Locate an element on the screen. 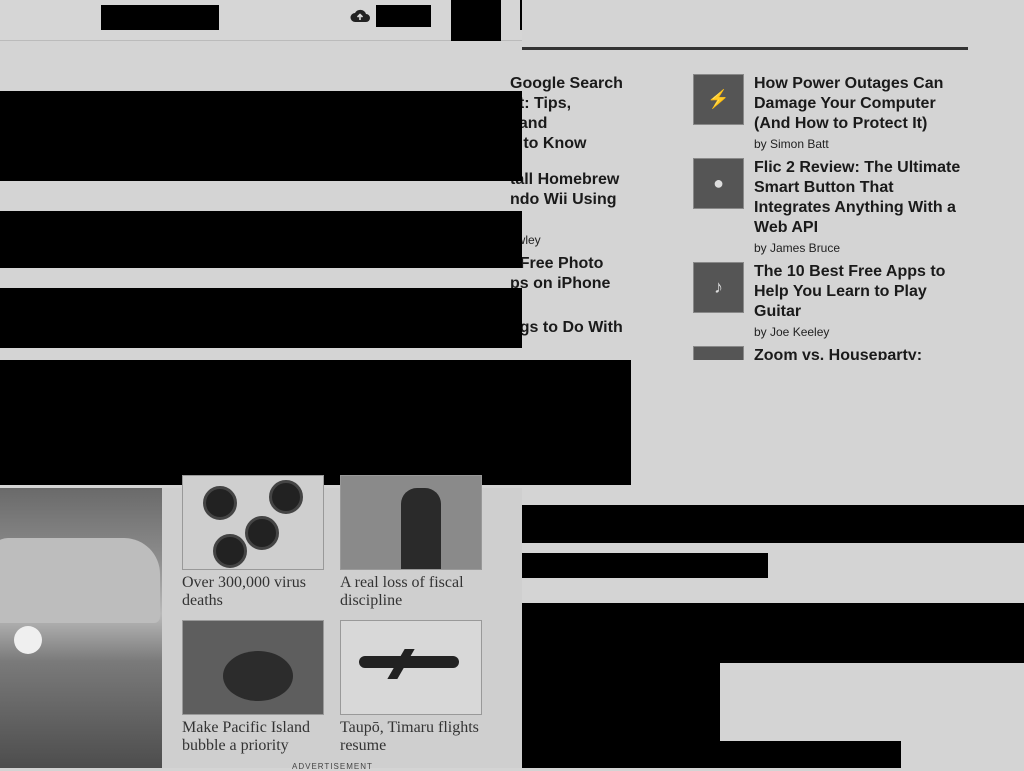 This screenshot has width=1024, height=771. article-title: Zoom vs. Houseparty: is located at coordinates (838, 353).